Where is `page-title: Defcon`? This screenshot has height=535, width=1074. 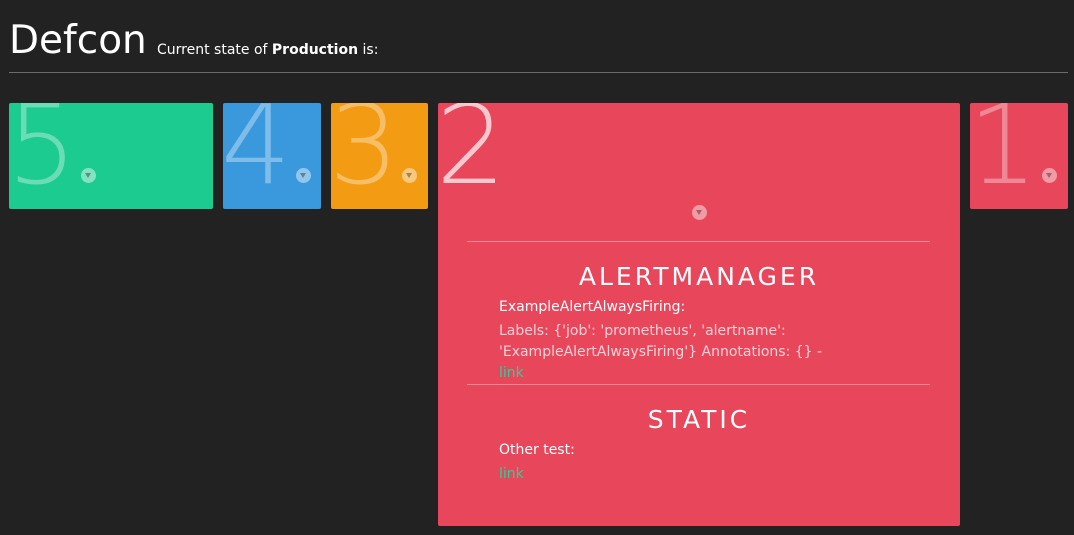 page-title: Defcon is located at coordinates (78, 40).